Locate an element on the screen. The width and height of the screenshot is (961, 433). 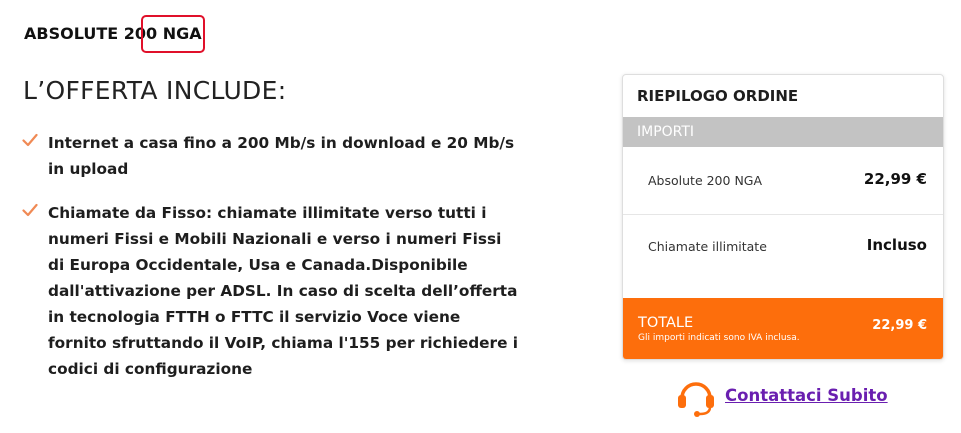
total-value: 22,99 € is located at coordinates (899, 325).